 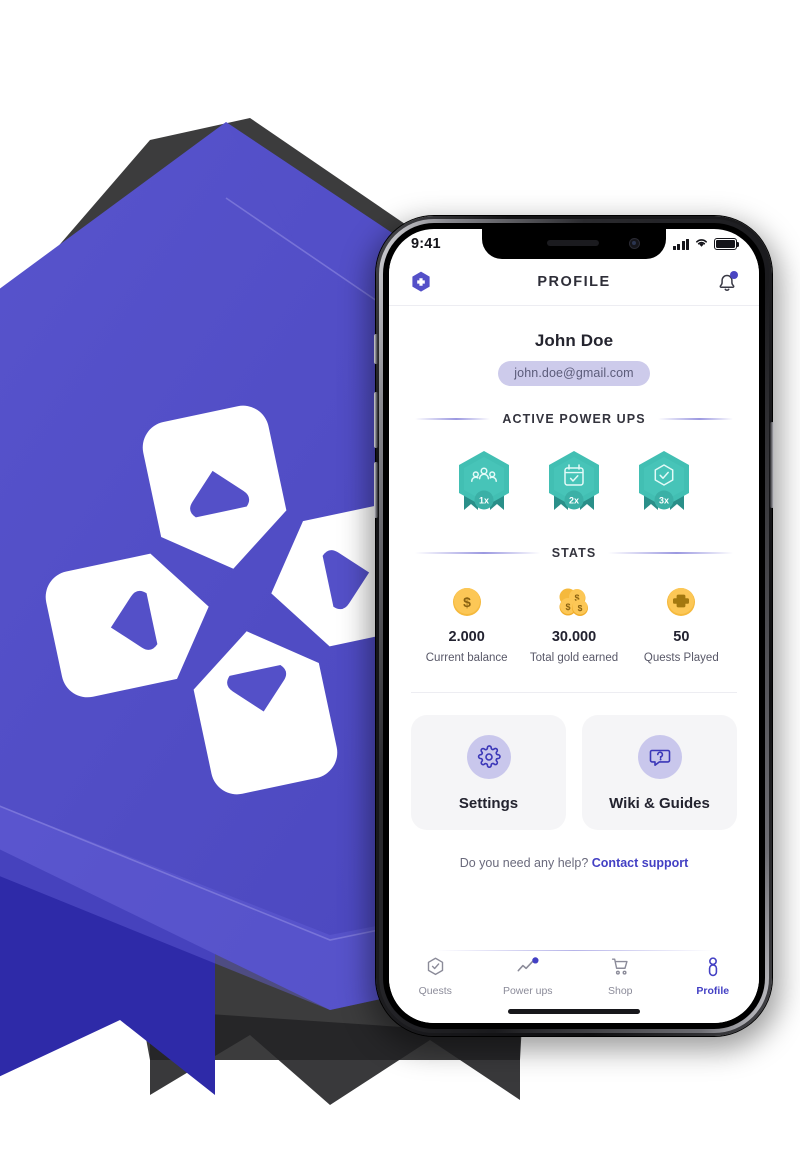 I want to click on battery-full-icon, so click(x=727, y=244).